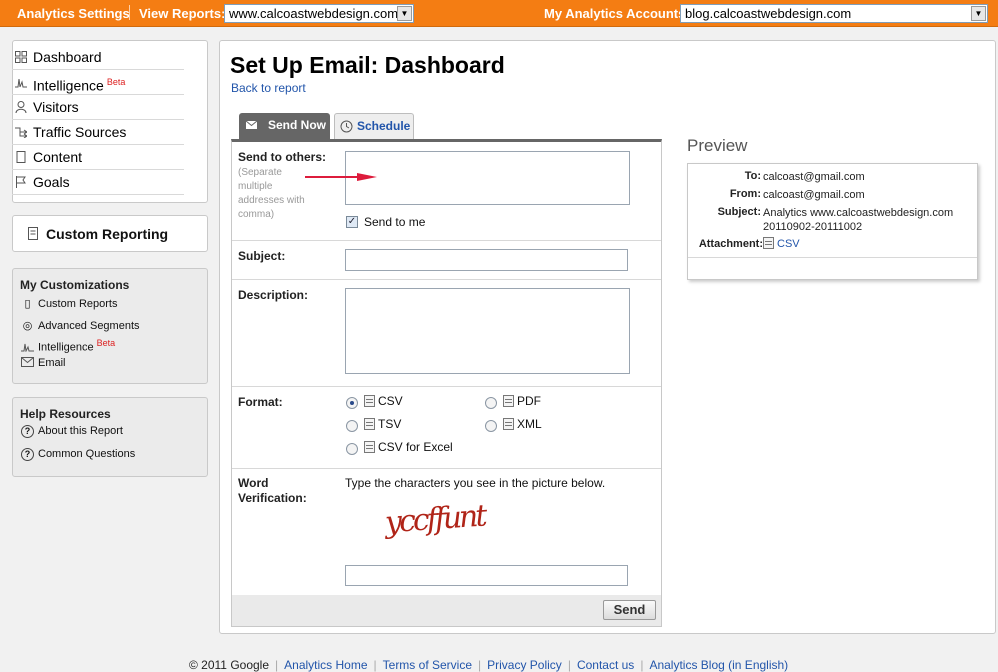 This screenshot has height=672, width=998. What do you see at coordinates (369, 424) in the screenshot?
I see `tsv-file-icon` at bounding box center [369, 424].